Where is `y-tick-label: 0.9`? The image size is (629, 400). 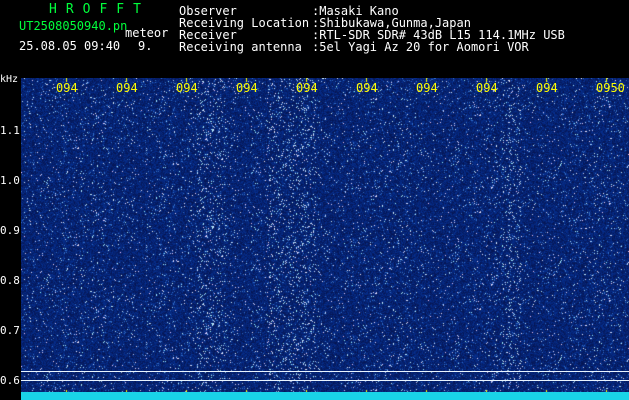 y-tick-label: 0.9 is located at coordinates (10, 230).